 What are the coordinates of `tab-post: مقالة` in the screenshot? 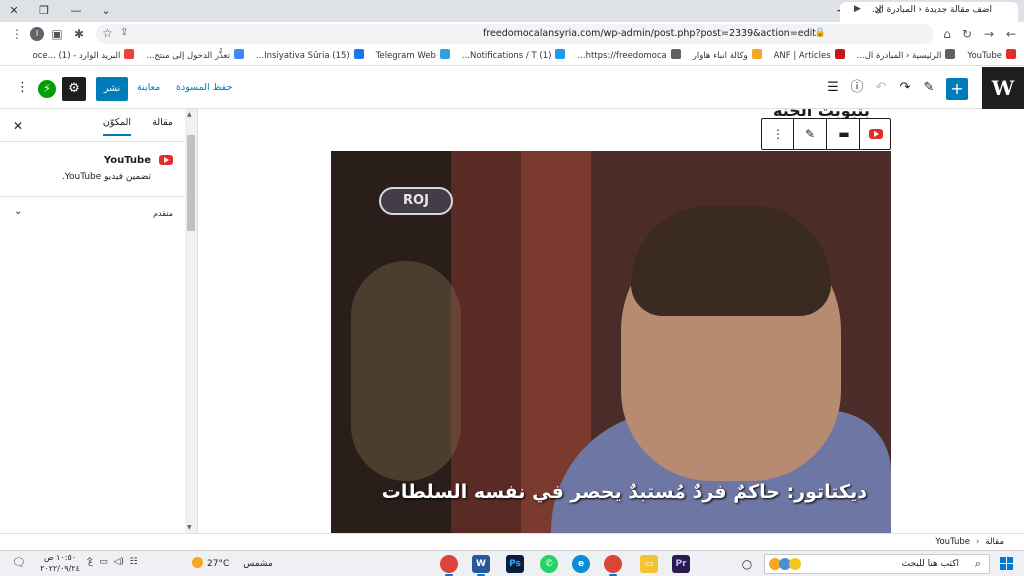 It's located at (162, 122).